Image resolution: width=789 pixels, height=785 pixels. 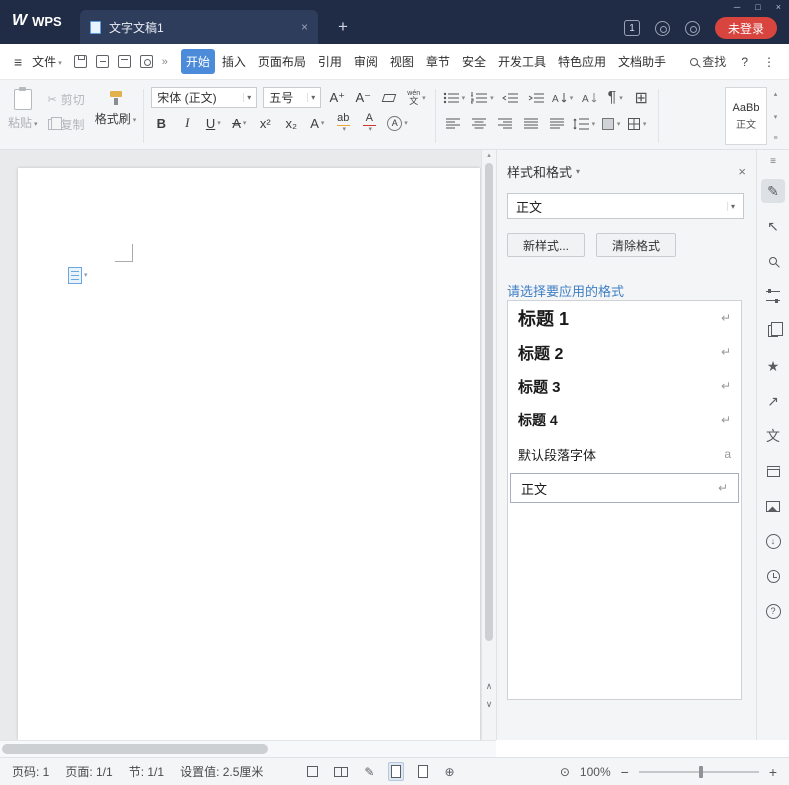 I want to click on login-button: 未登录, so click(x=745, y=28).